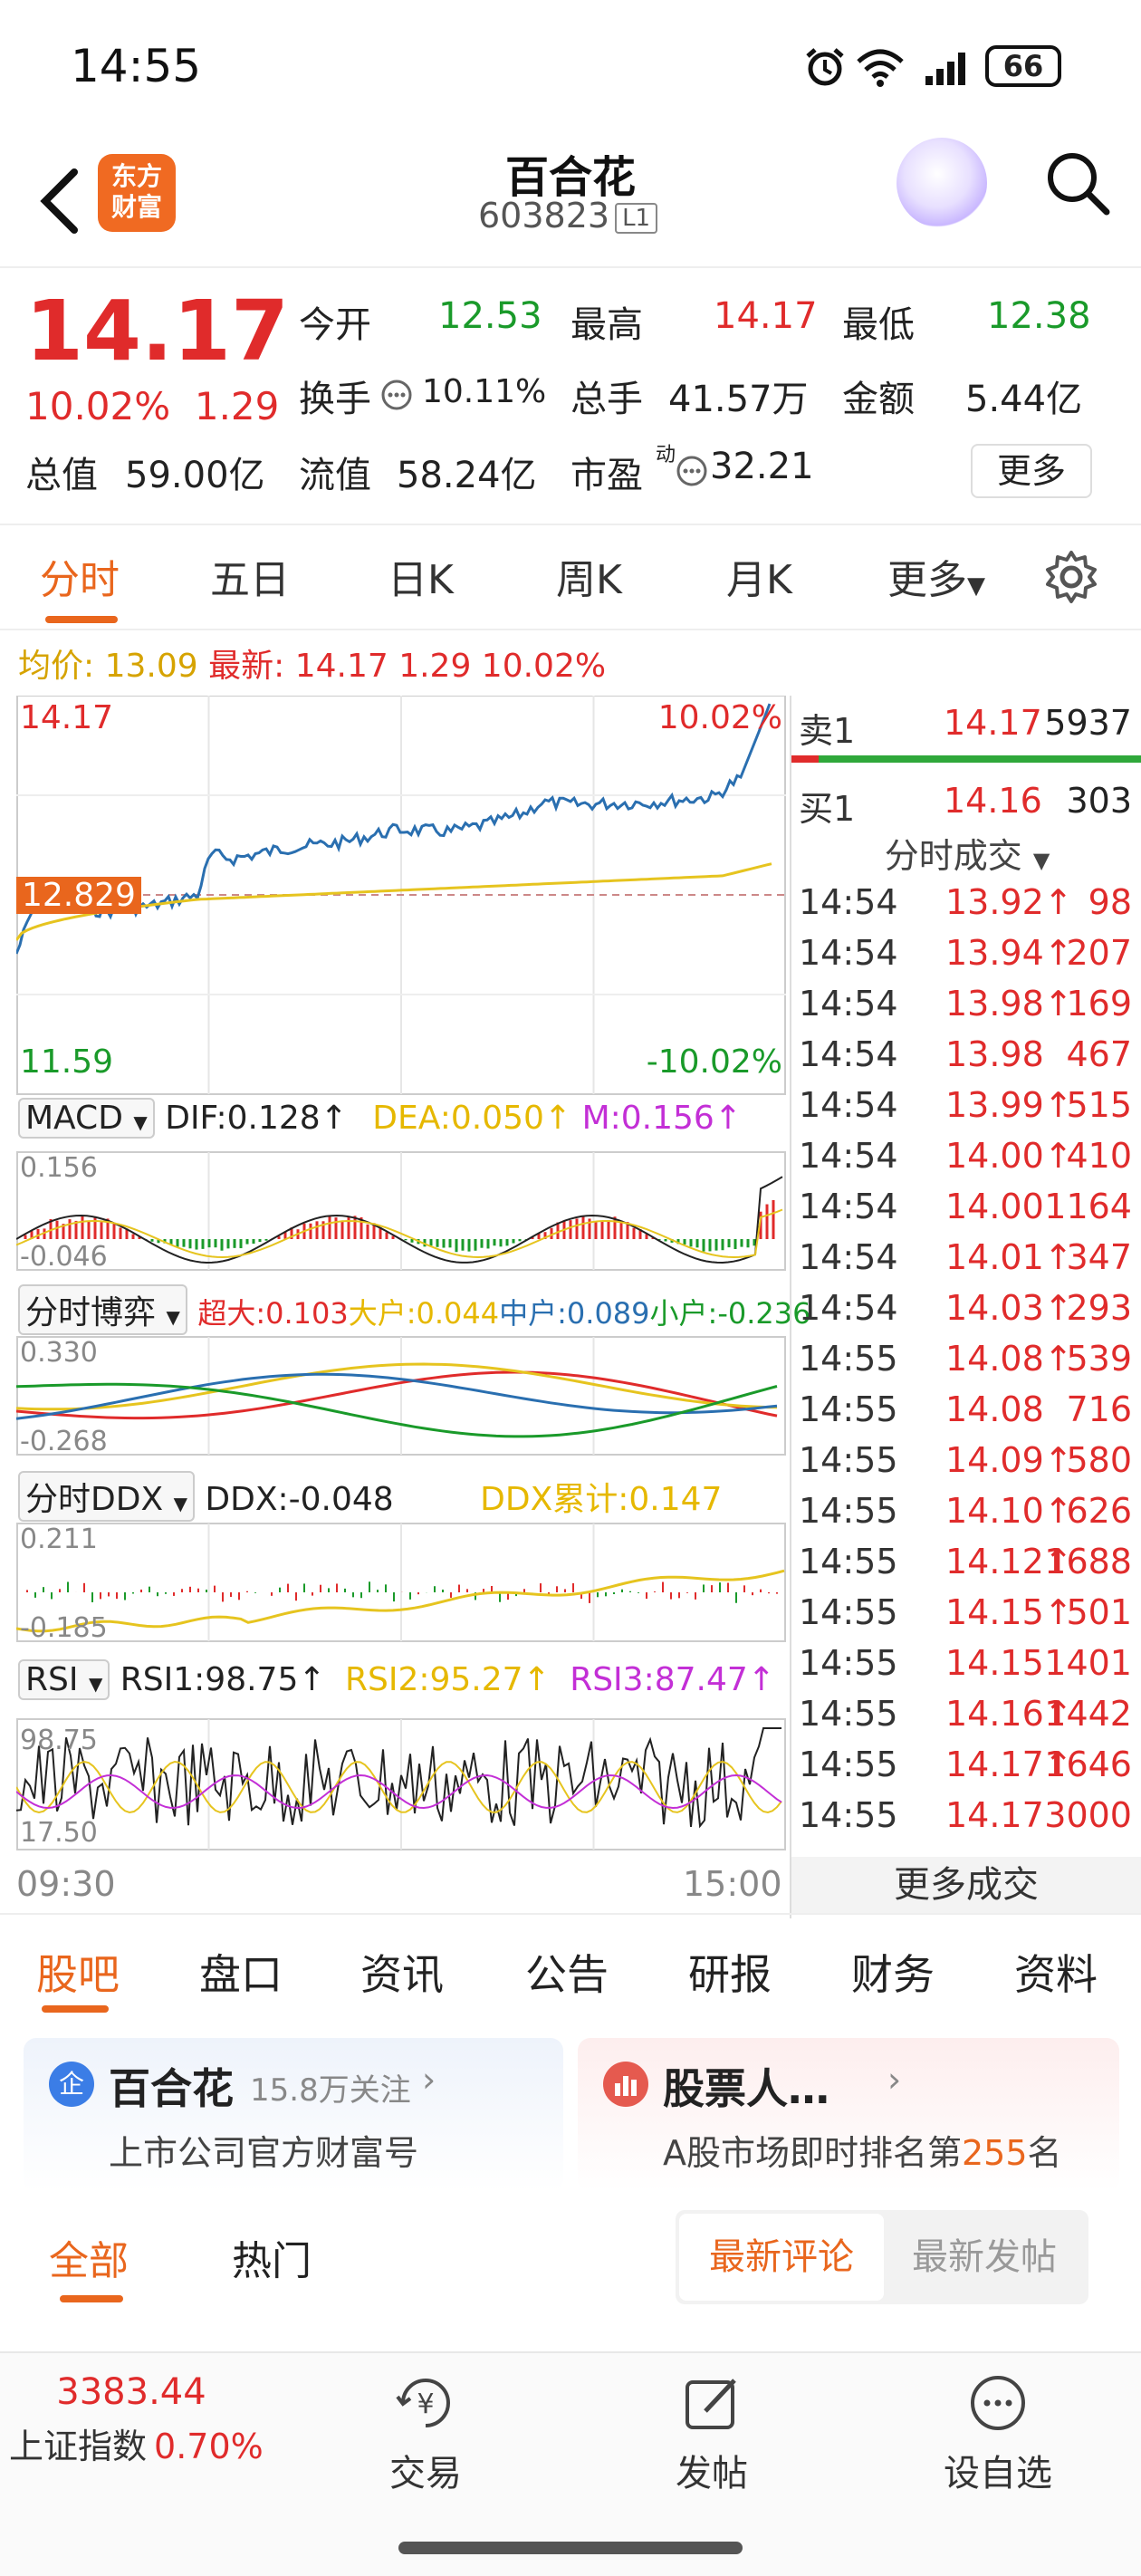 Image resolution: width=1141 pixels, height=2576 pixels. What do you see at coordinates (570, 2548) in the screenshot?
I see `home-indicator` at bounding box center [570, 2548].